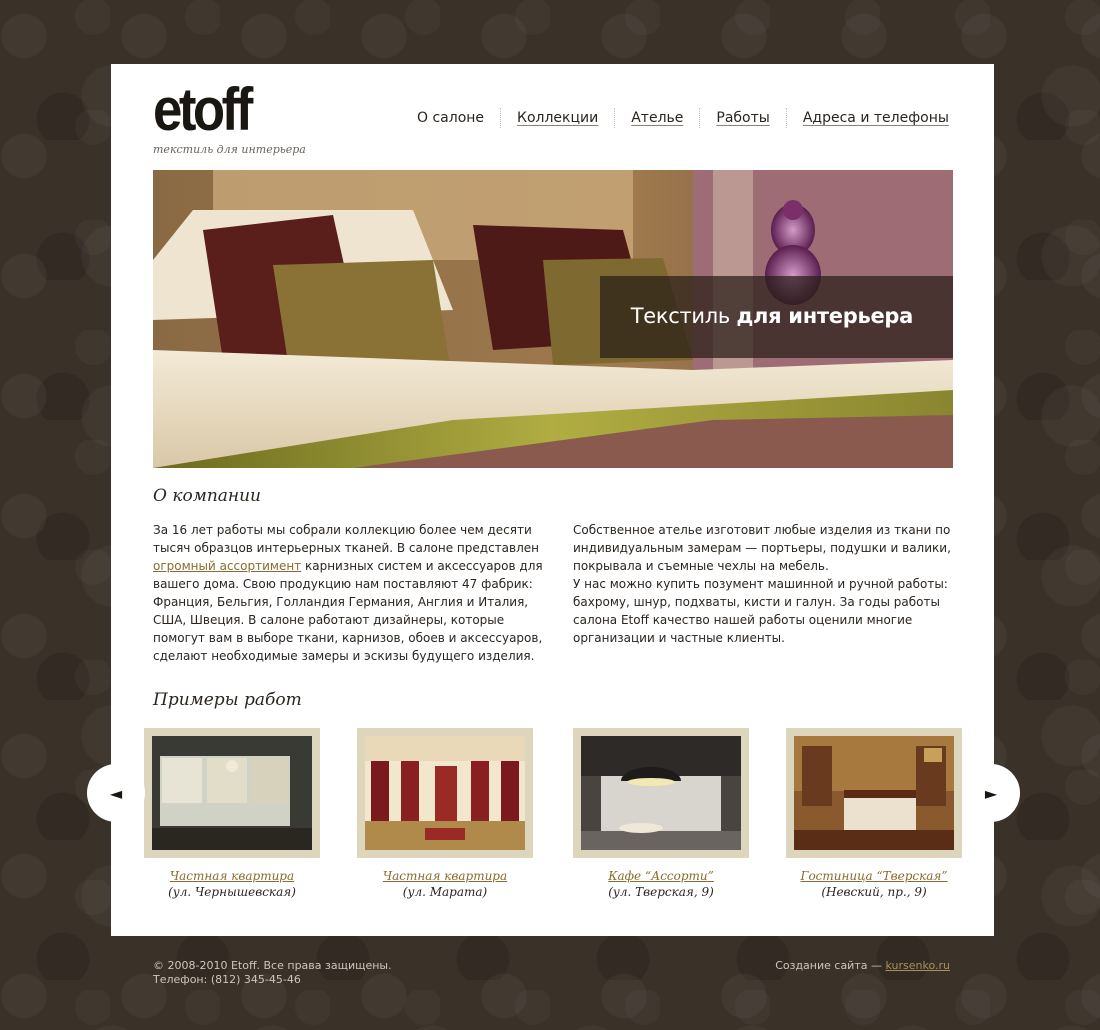  Describe the element at coordinates (229, 149) in the screenshot. I see `tagline: текстиль для интерьера` at that location.